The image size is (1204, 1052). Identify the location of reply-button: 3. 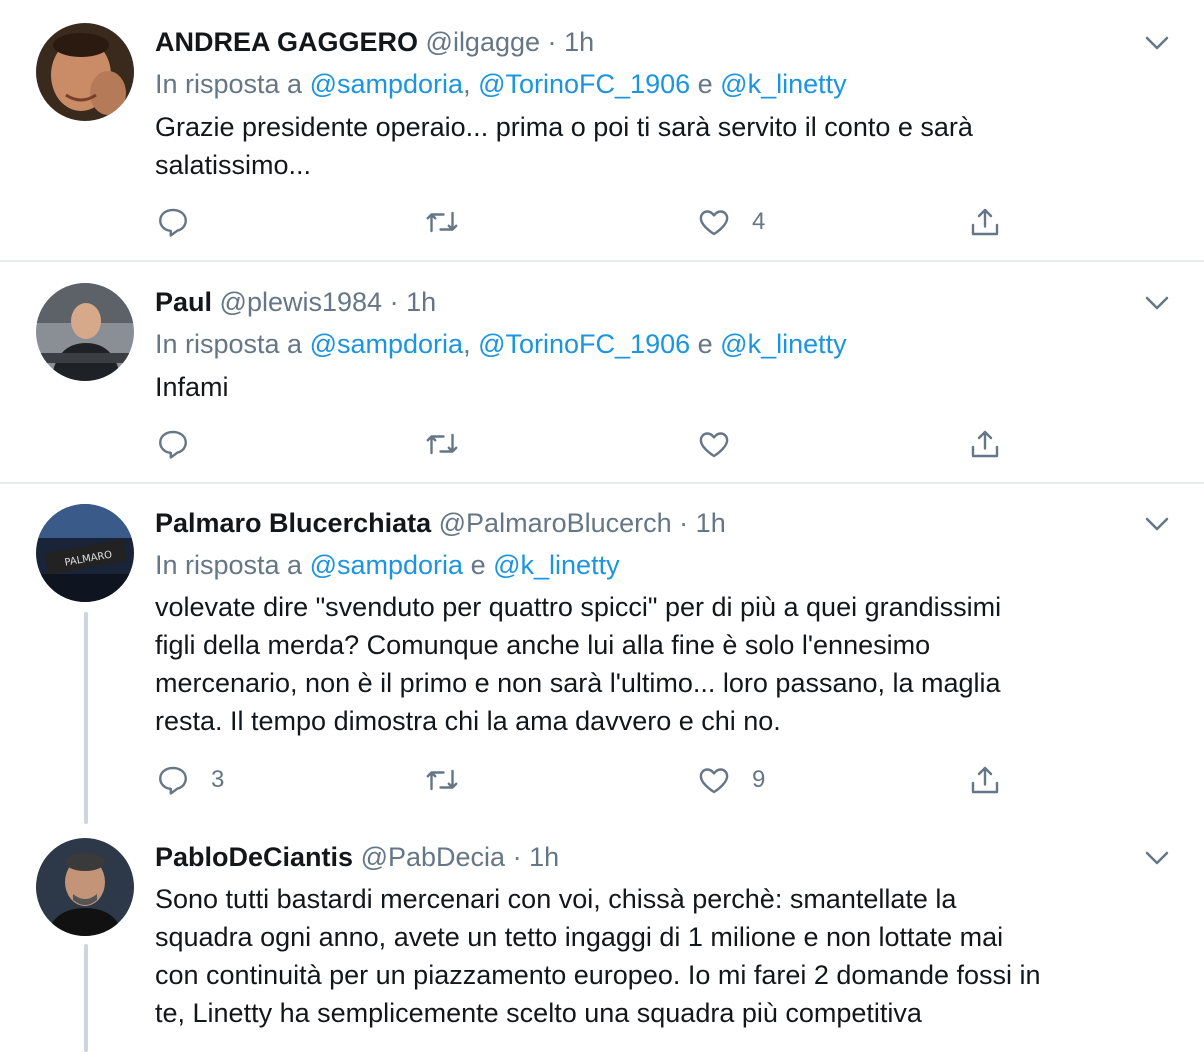
(189, 780).